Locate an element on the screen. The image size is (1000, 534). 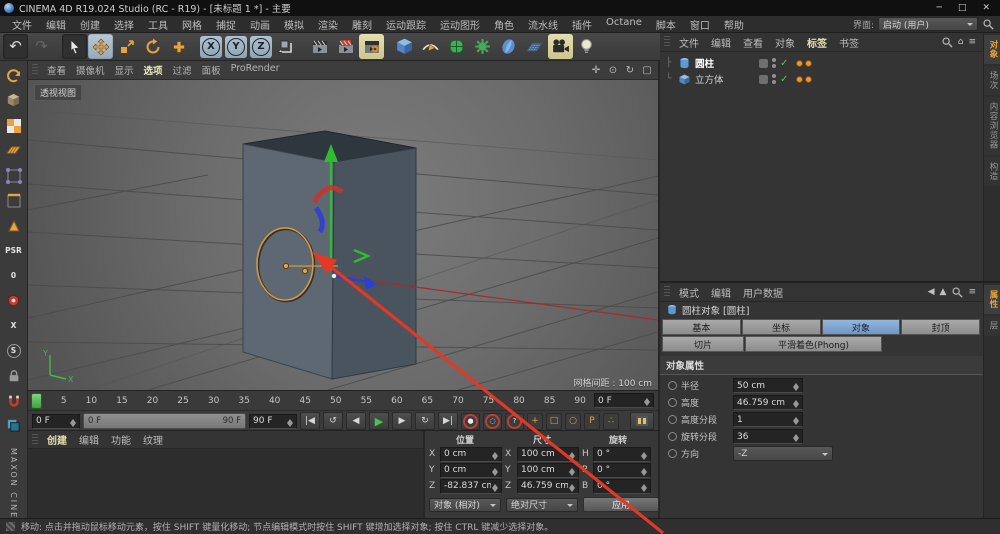
attribute-tab-secondary: 平滑着色(Phong) is located at coordinates (813, 344).